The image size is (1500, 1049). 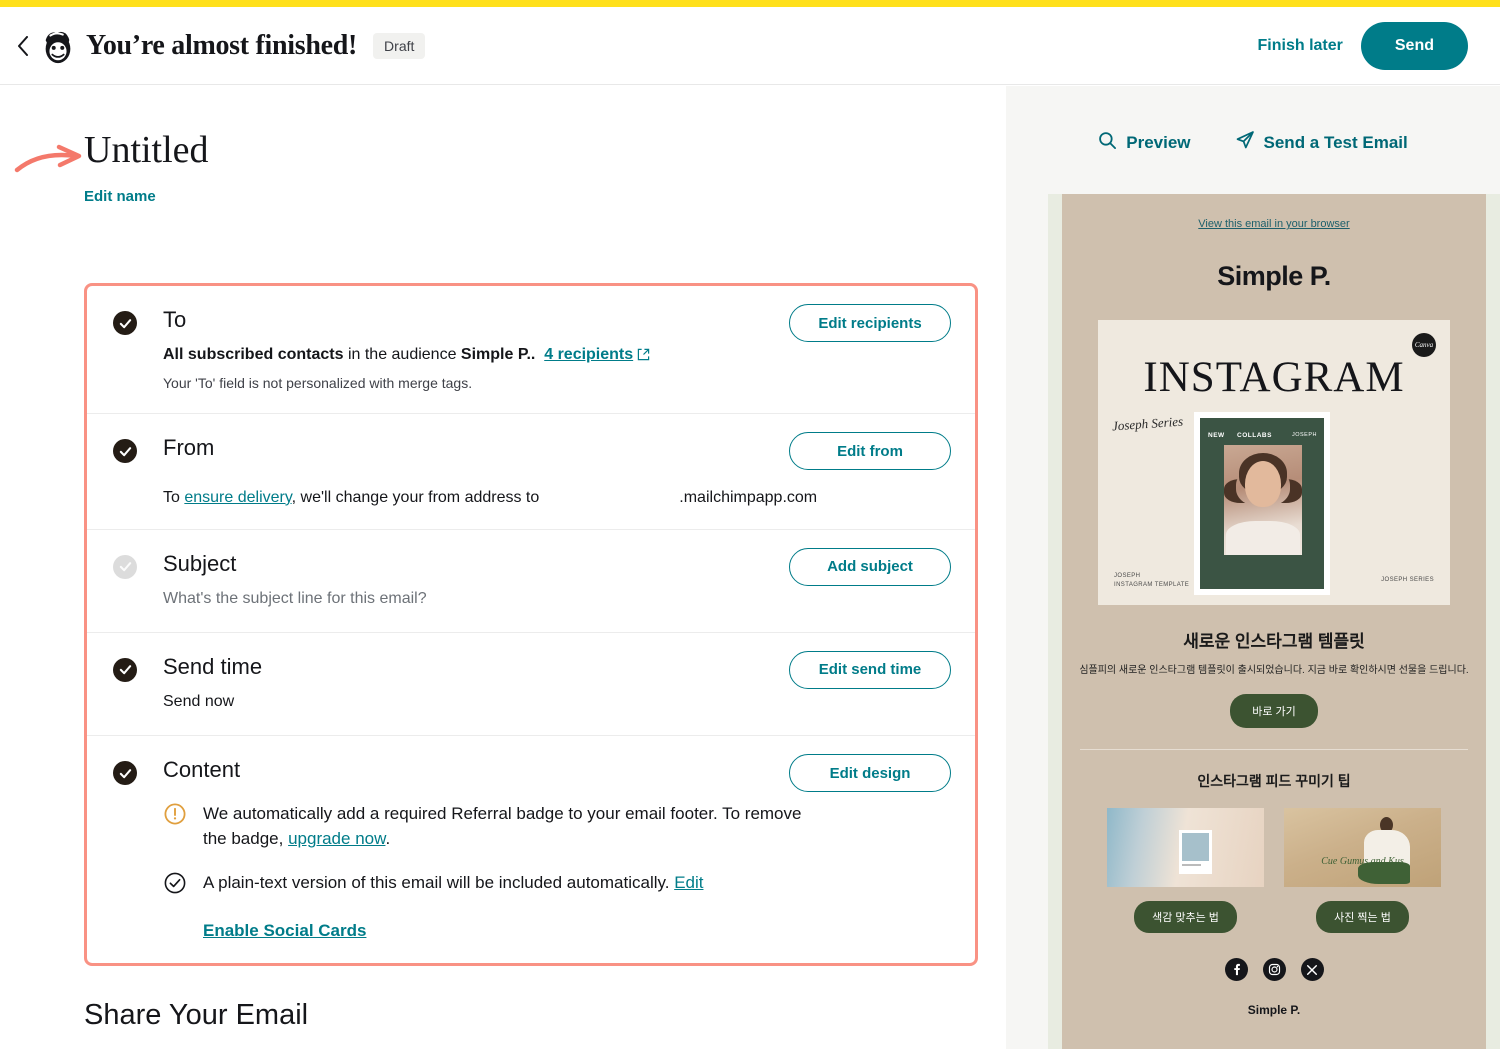 What do you see at coordinates (1274, 870) in the screenshot?
I see `tips-grid: 색감 맞추는 법 Cue Gumus and Kus 사진 찍는 법` at bounding box center [1274, 870].